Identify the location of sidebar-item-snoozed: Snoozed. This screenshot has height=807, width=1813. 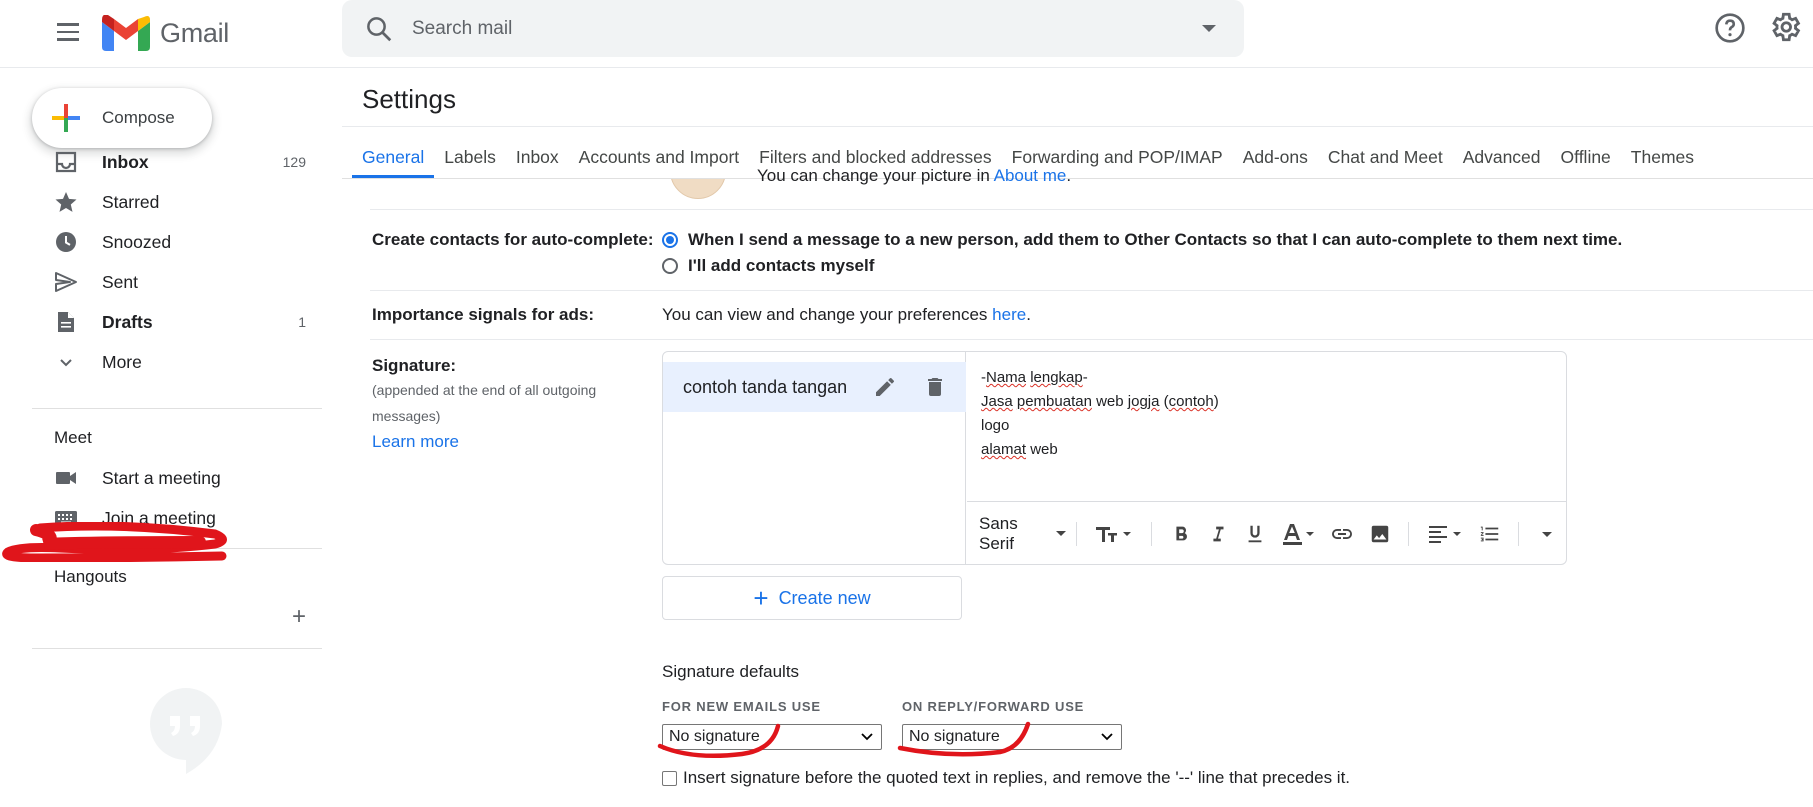
(184, 242).